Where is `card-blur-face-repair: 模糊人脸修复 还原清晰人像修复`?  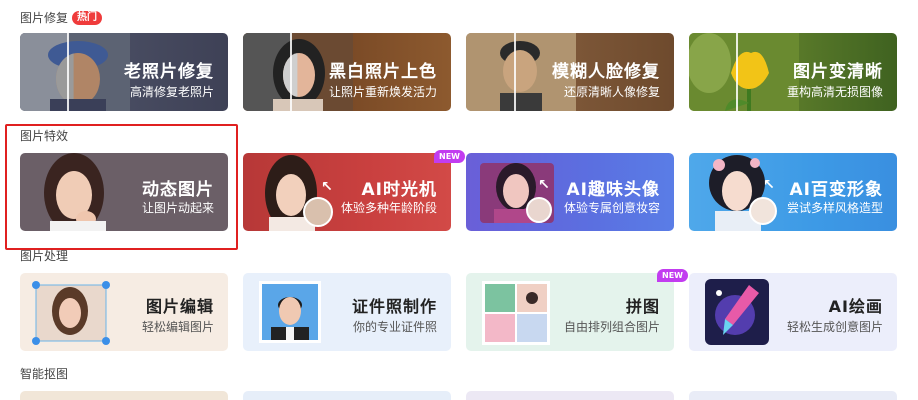
card-blur-face-repair: 模糊人脸修复 还原清晰人像修复 is located at coordinates (570, 72).